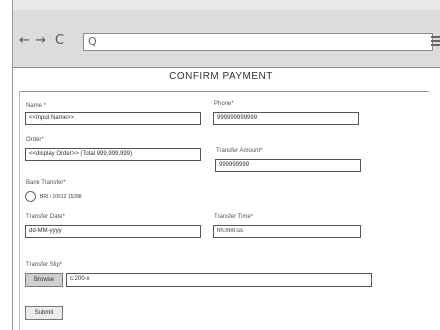 This screenshot has height=330, width=440. What do you see at coordinates (44, 313) in the screenshot?
I see `submit-button: Submit` at bounding box center [44, 313].